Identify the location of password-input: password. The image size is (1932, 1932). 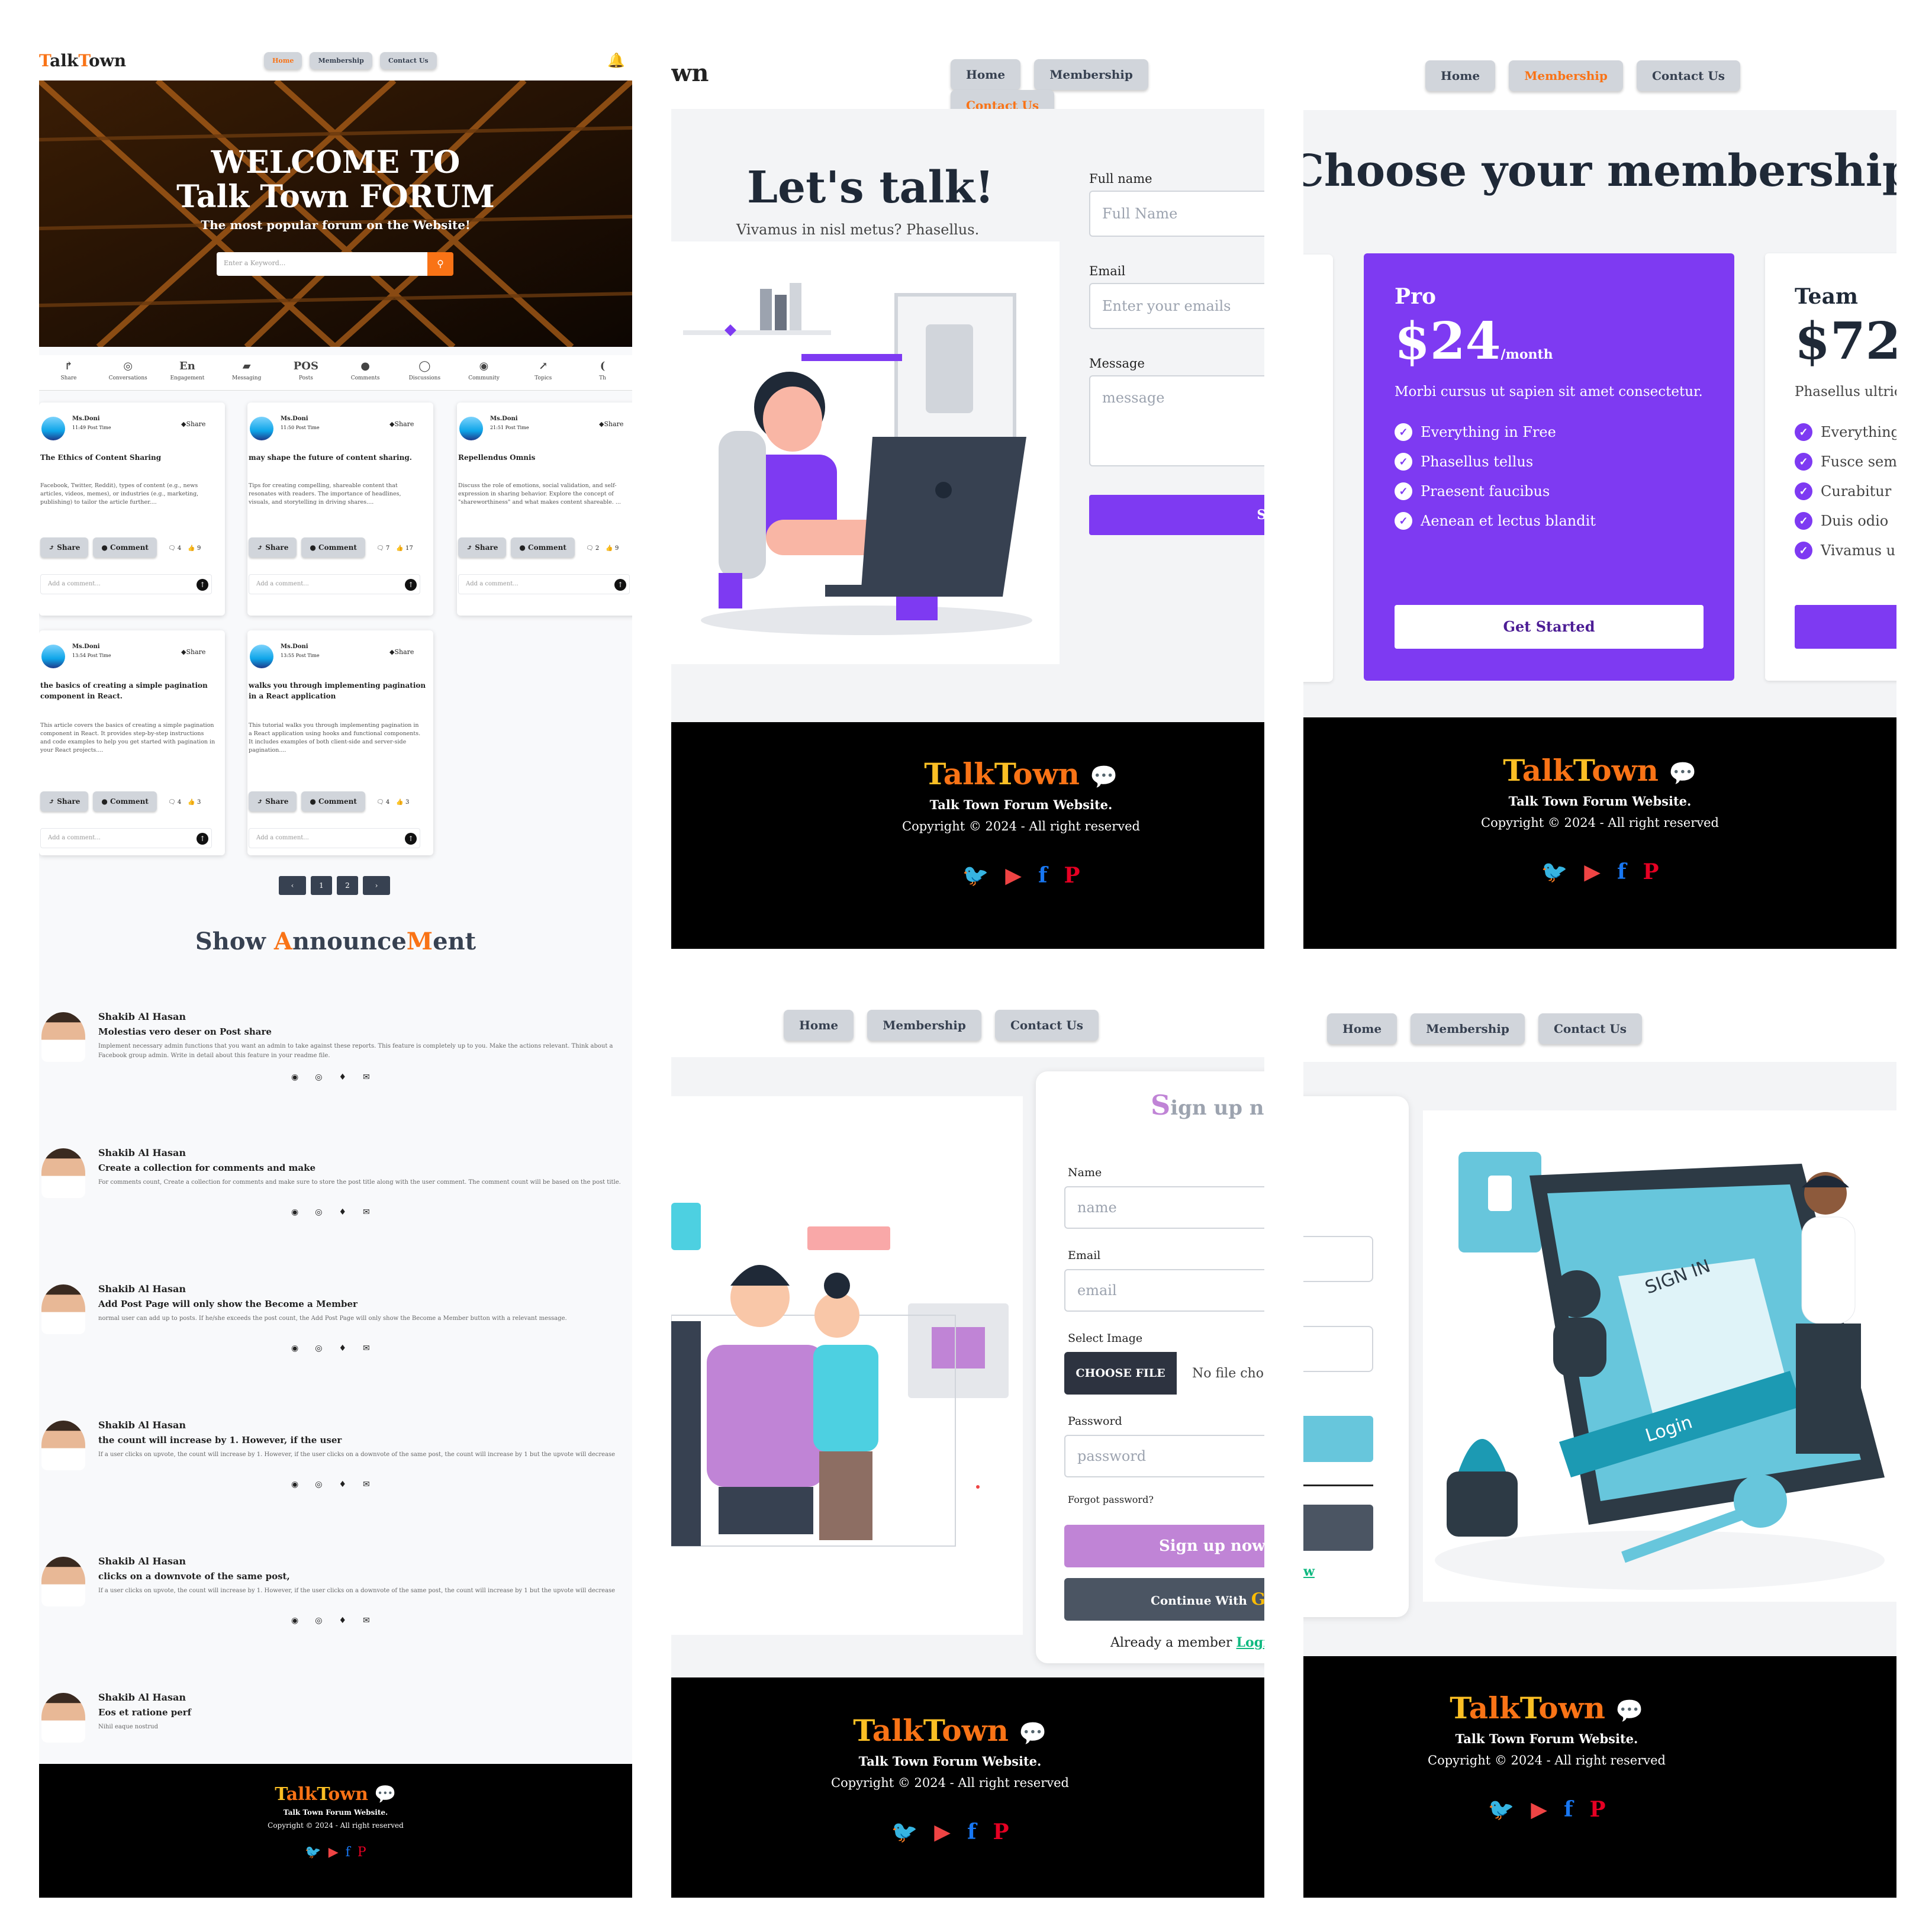
(1164, 1456).